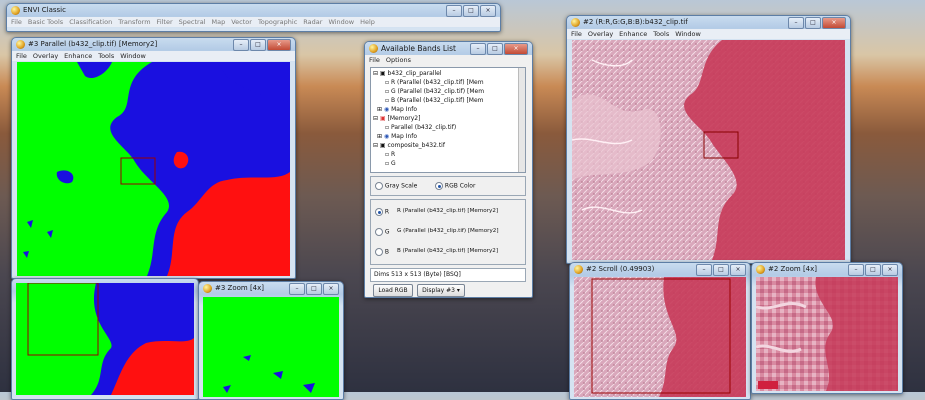 The width and height of the screenshot is (925, 400). Describe the element at coordinates (45, 22) in the screenshot. I see `menu-basic-tools: Basic Tools` at that location.